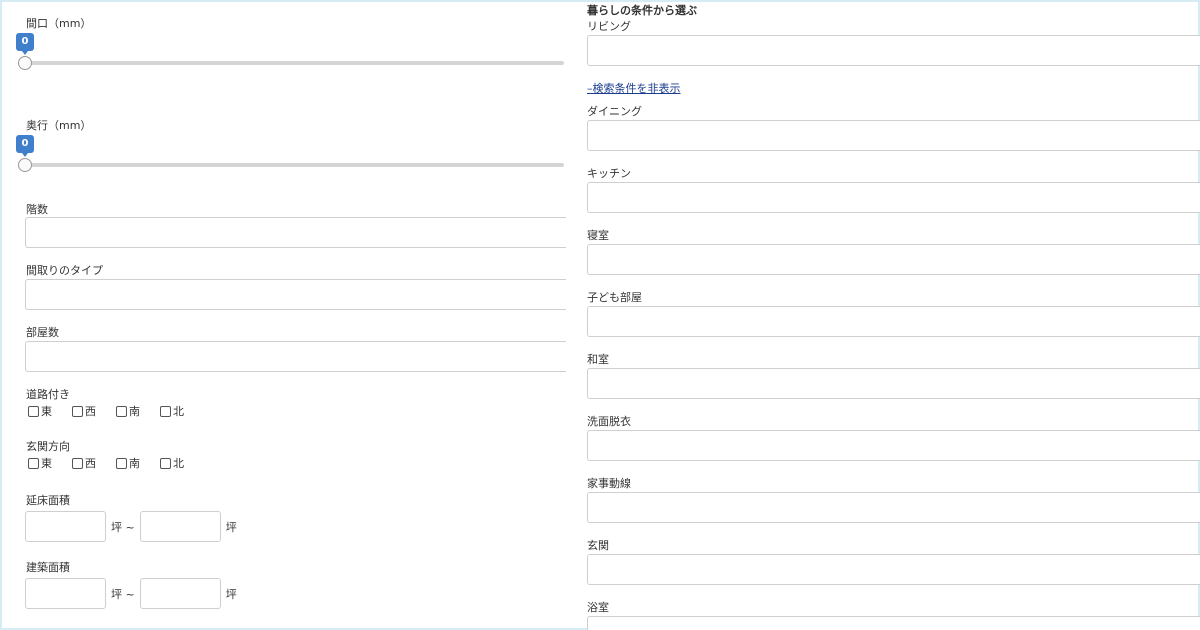 The image size is (1200, 630). What do you see at coordinates (48, 500) in the screenshot?
I see `total-floor-area-label: 延床面積` at bounding box center [48, 500].